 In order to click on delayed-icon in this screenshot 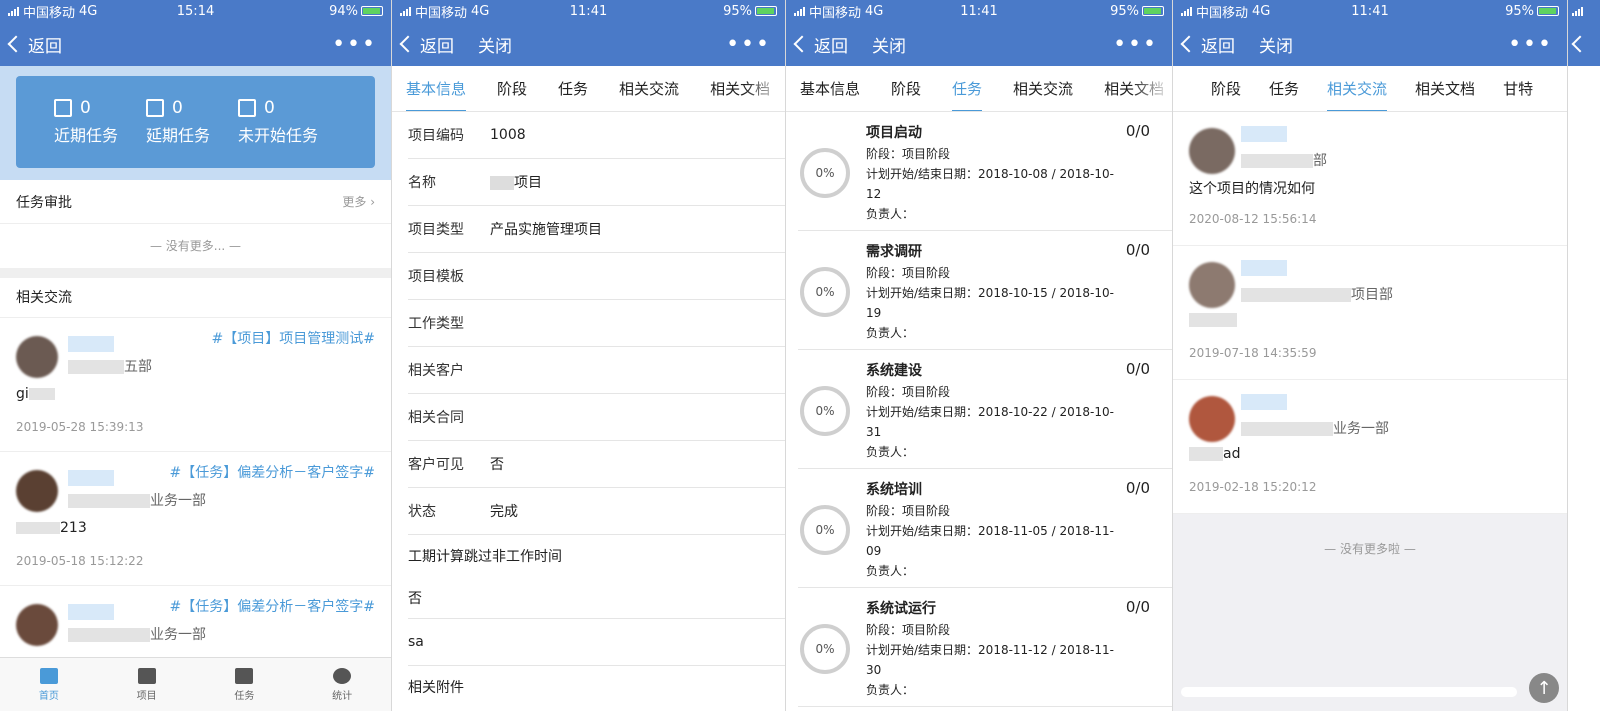, I will do `click(155, 108)`.